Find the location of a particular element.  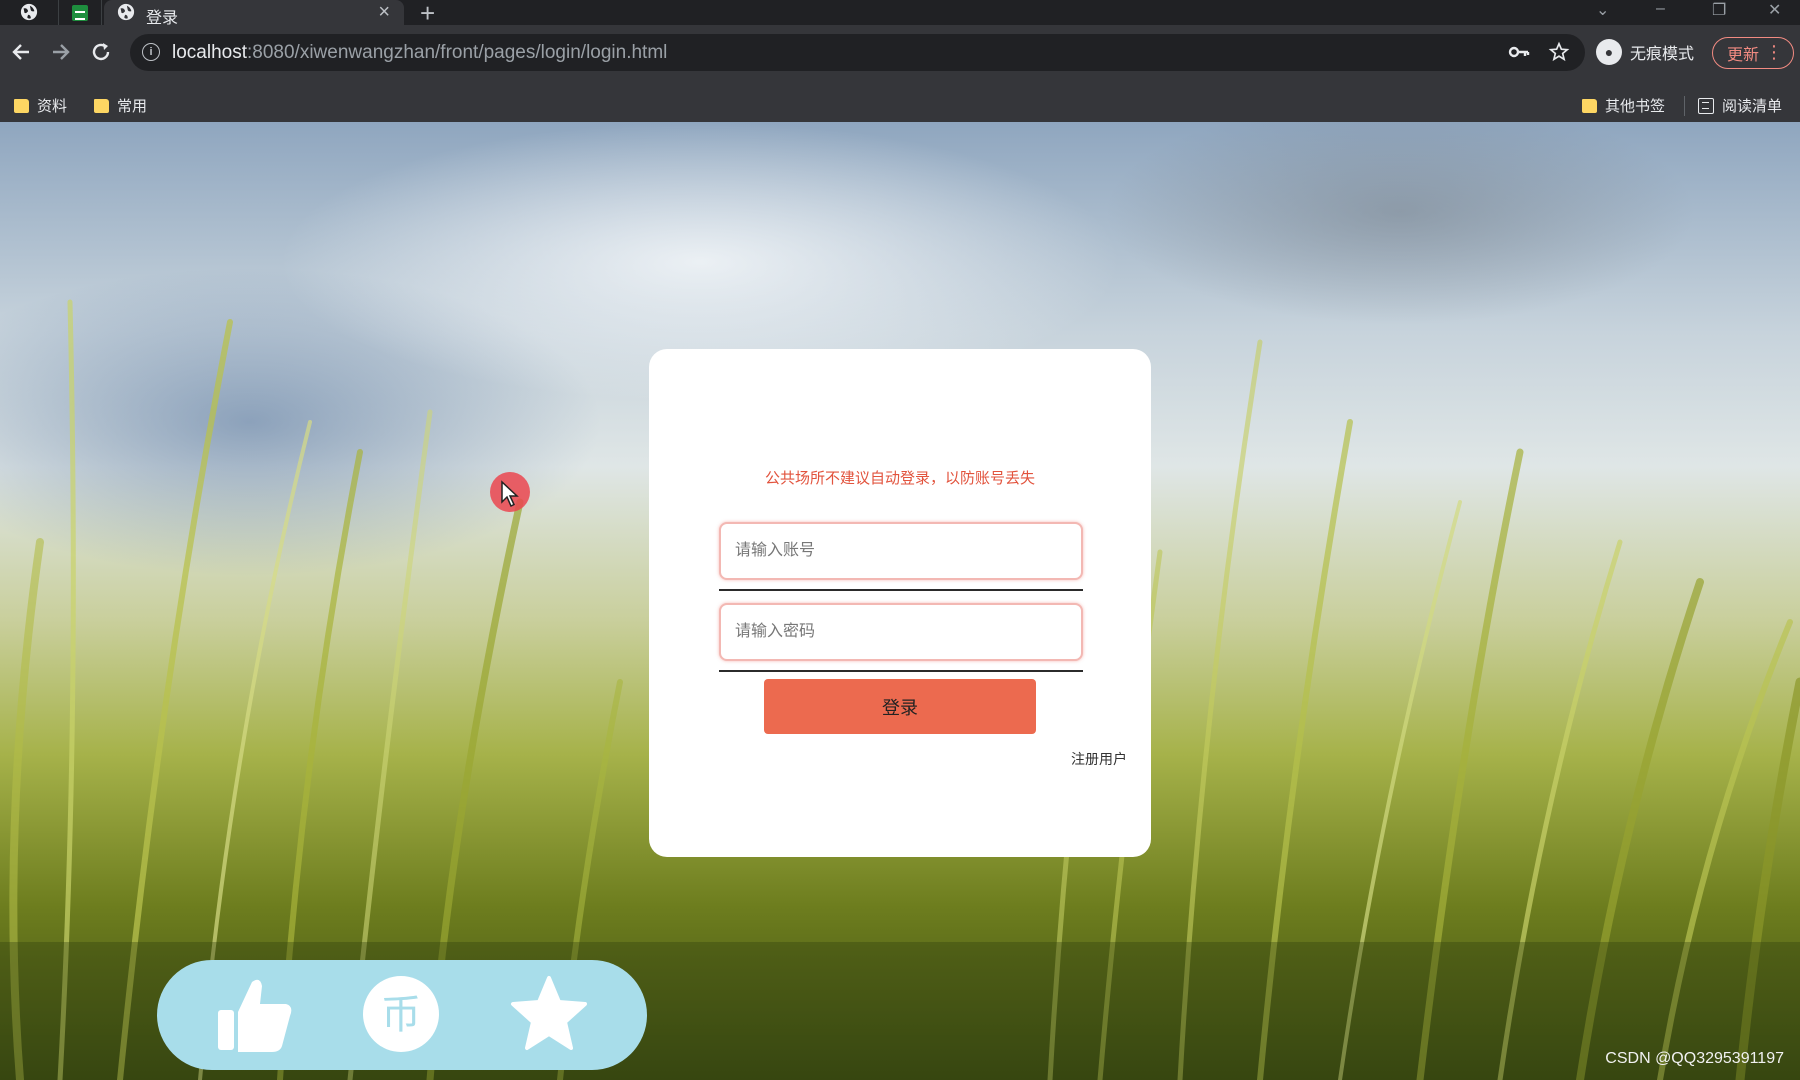

tab-login: 登录 × is located at coordinates (254, 13).